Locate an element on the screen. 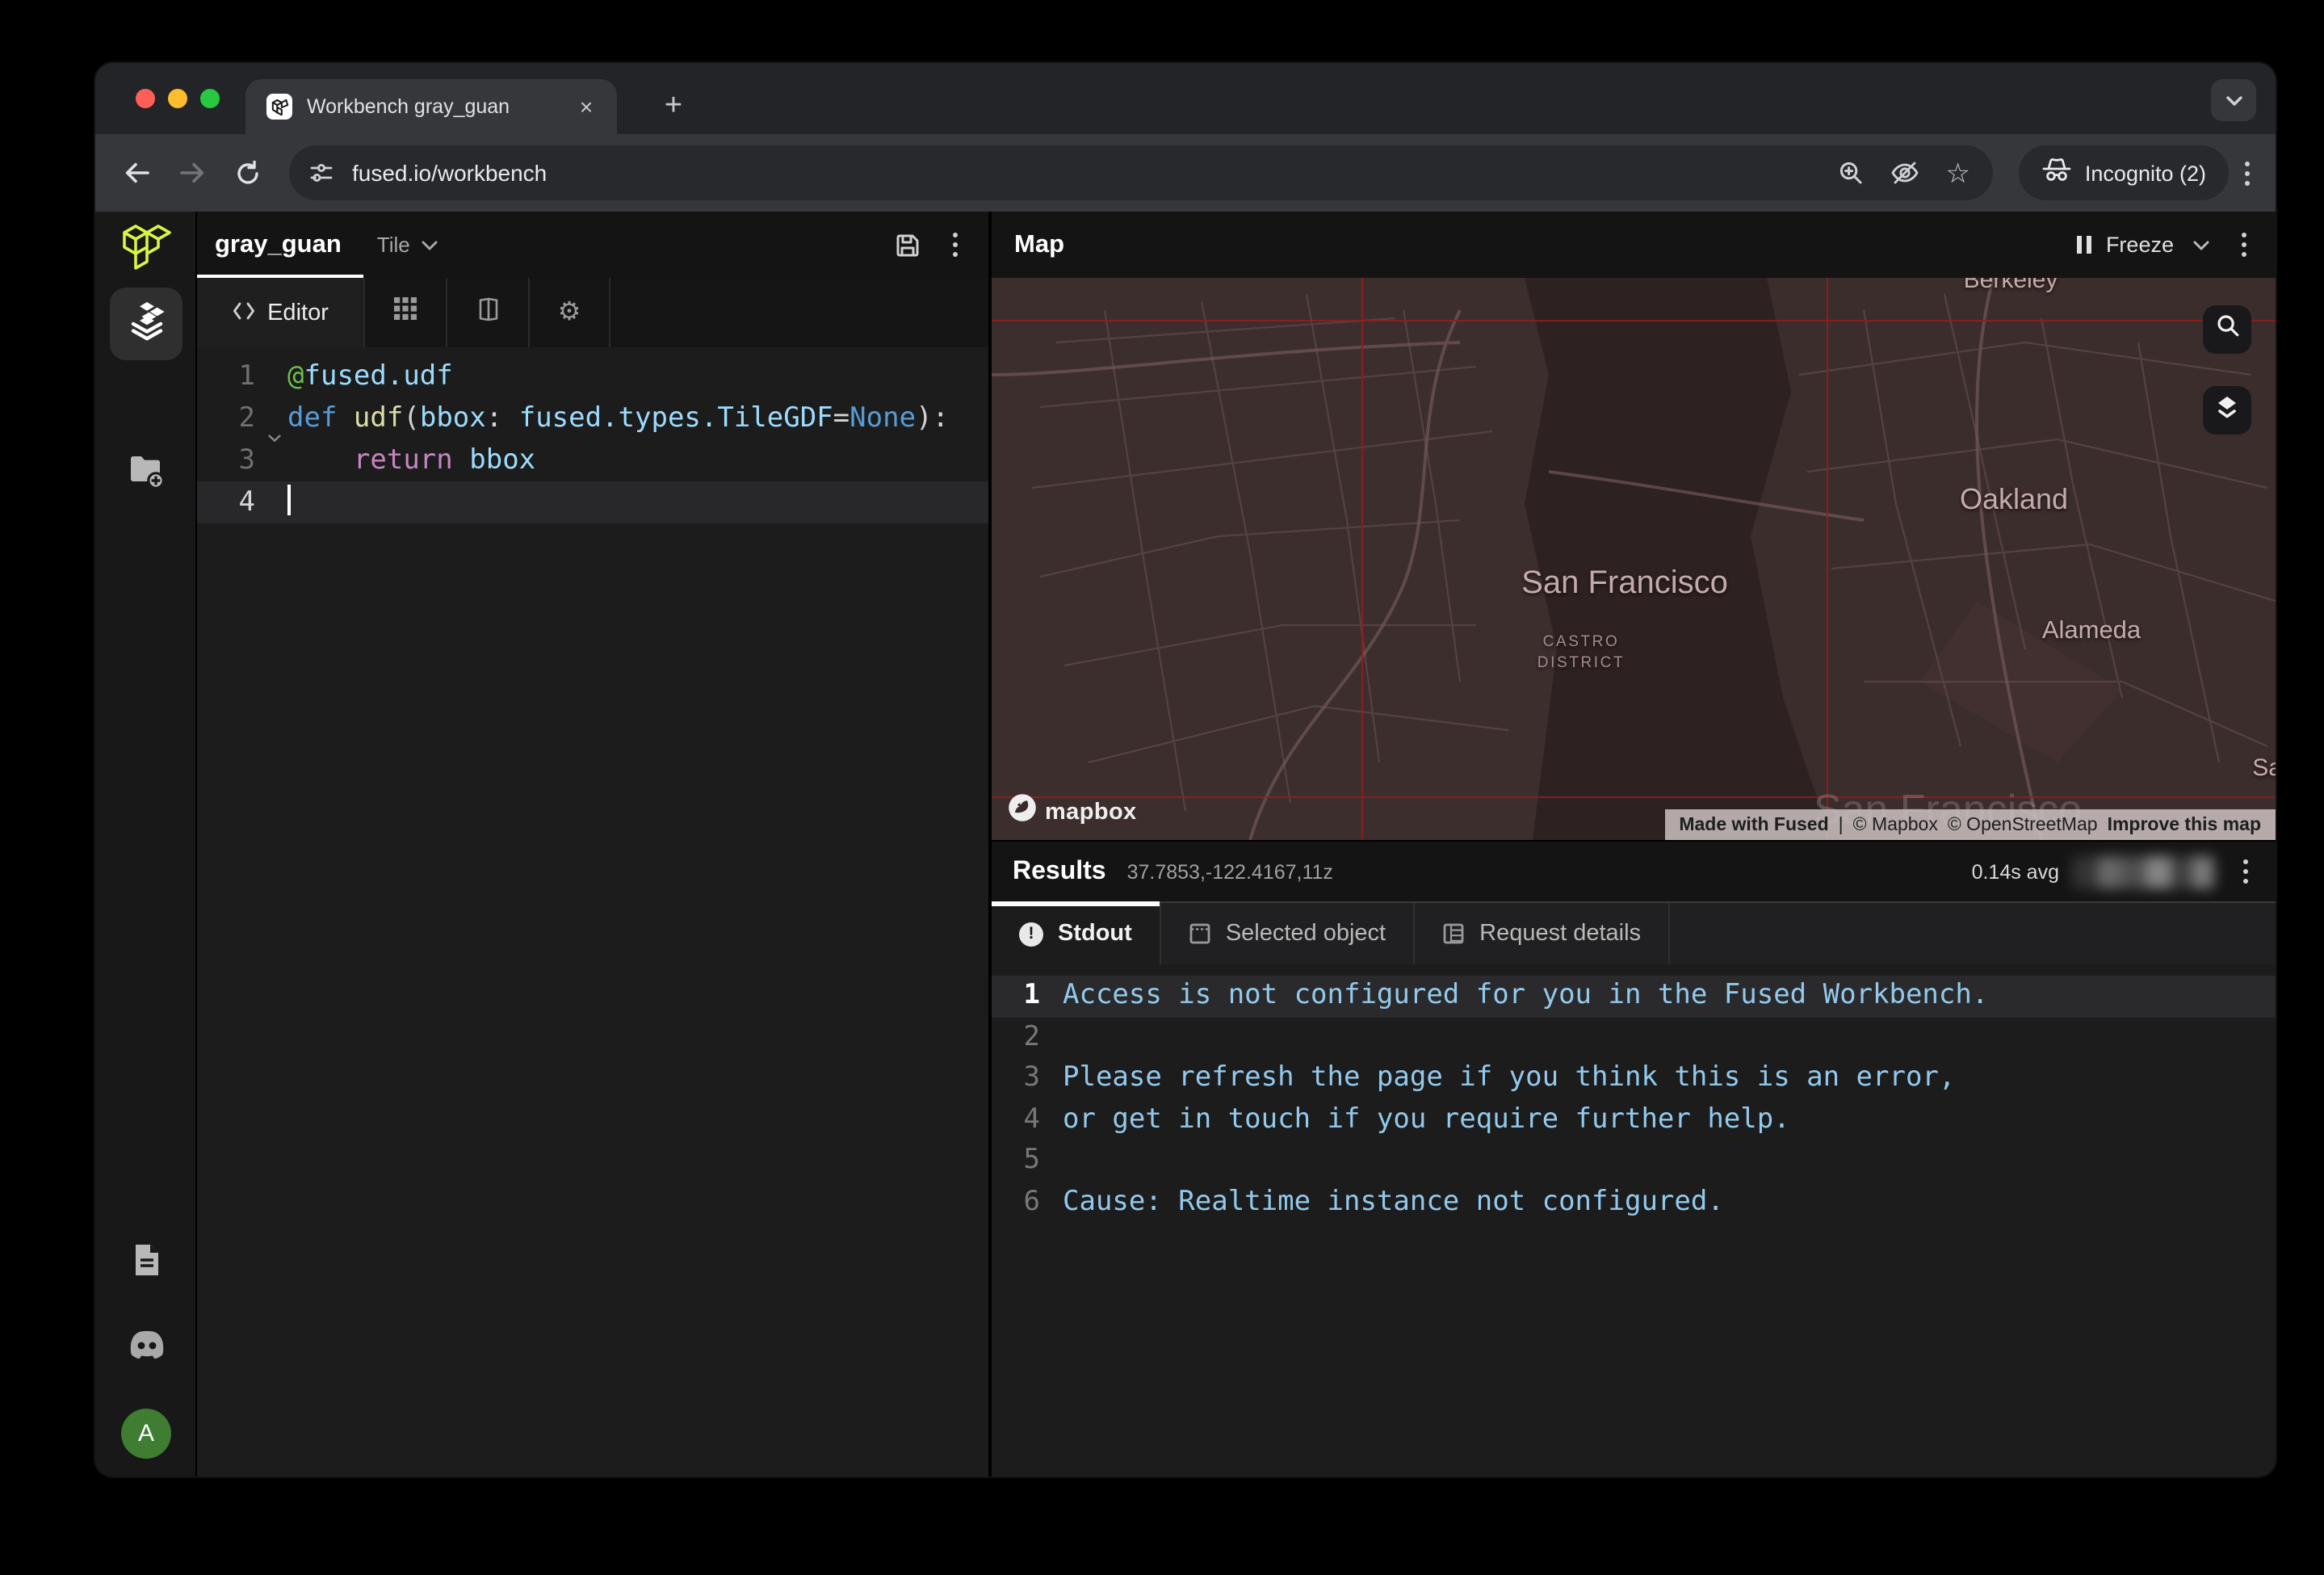  browser-tabstrip: Workbench gray_guan × + is located at coordinates (1185, 99).